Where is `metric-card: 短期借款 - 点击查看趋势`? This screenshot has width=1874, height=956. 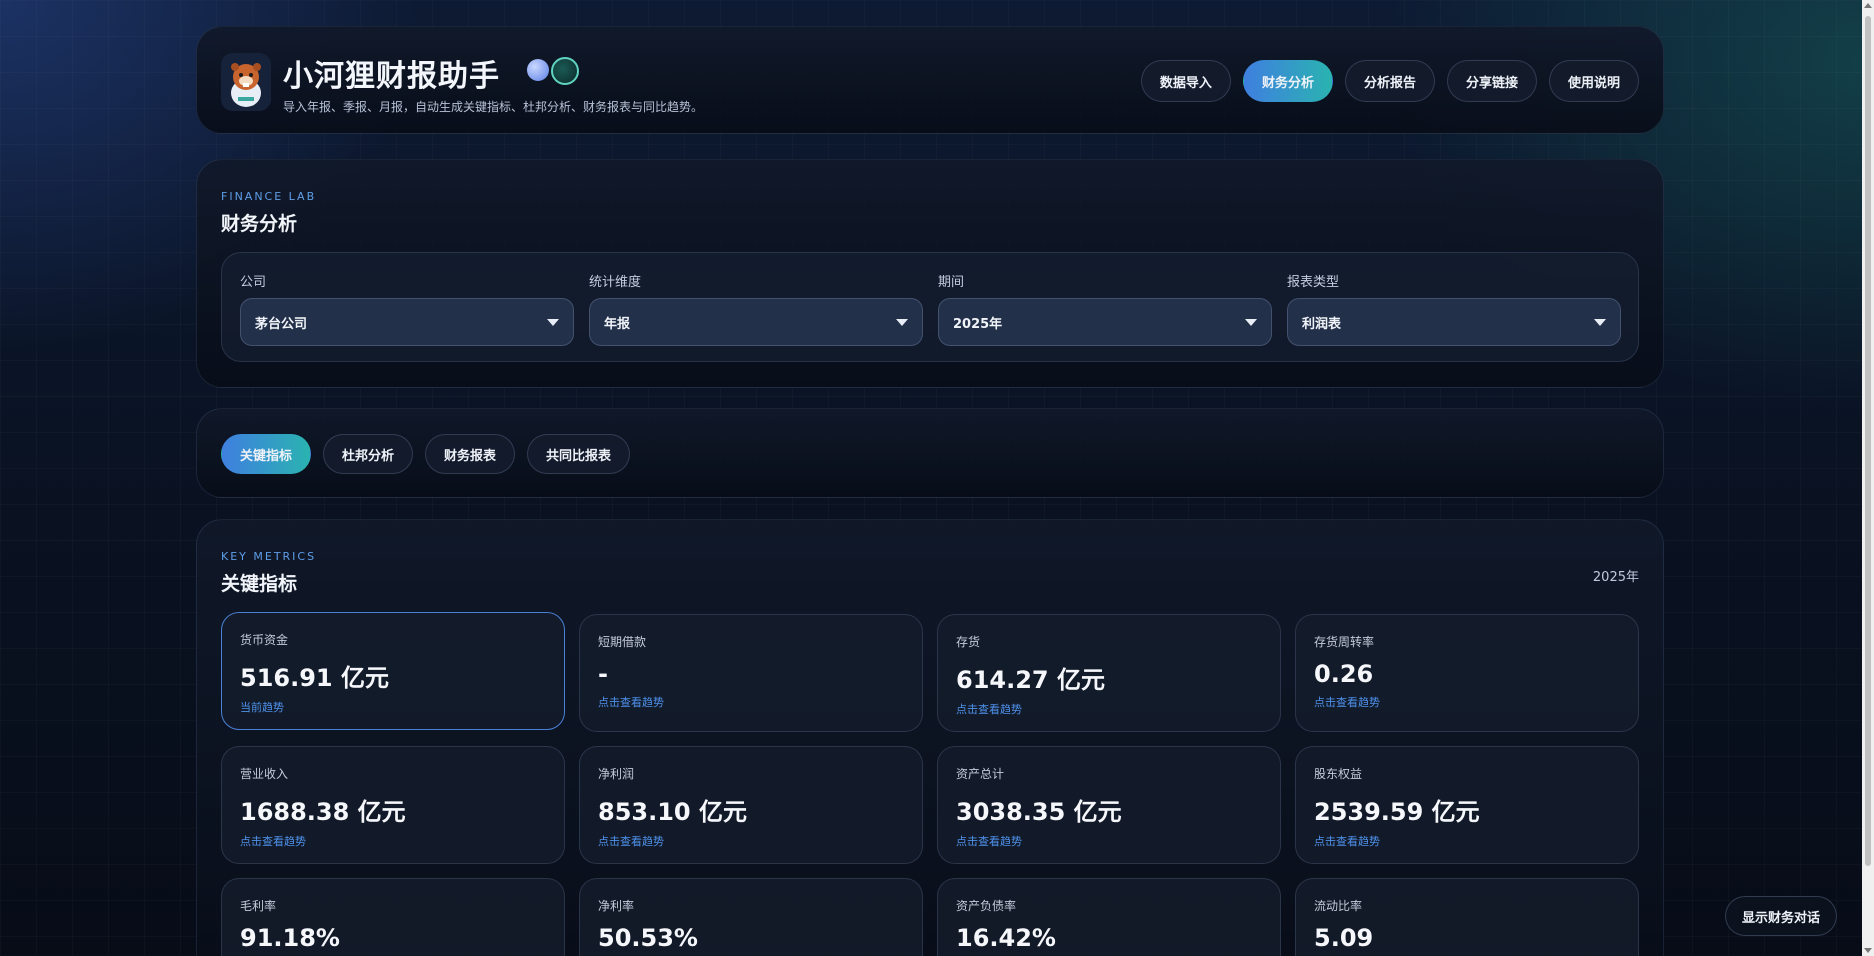 metric-card: 短期借款 - 点击查看趋势 is located at coordinates (751, 673).